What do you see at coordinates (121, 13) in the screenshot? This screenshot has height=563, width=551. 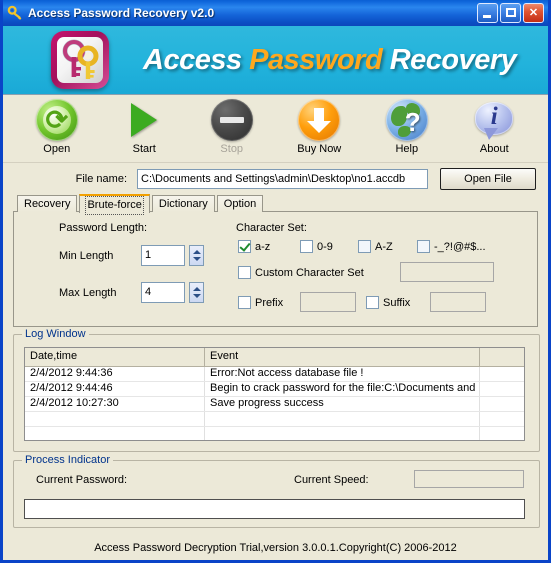 I see `window-title: Access Password Recovery v2.0` at bounding box center [121, 13].